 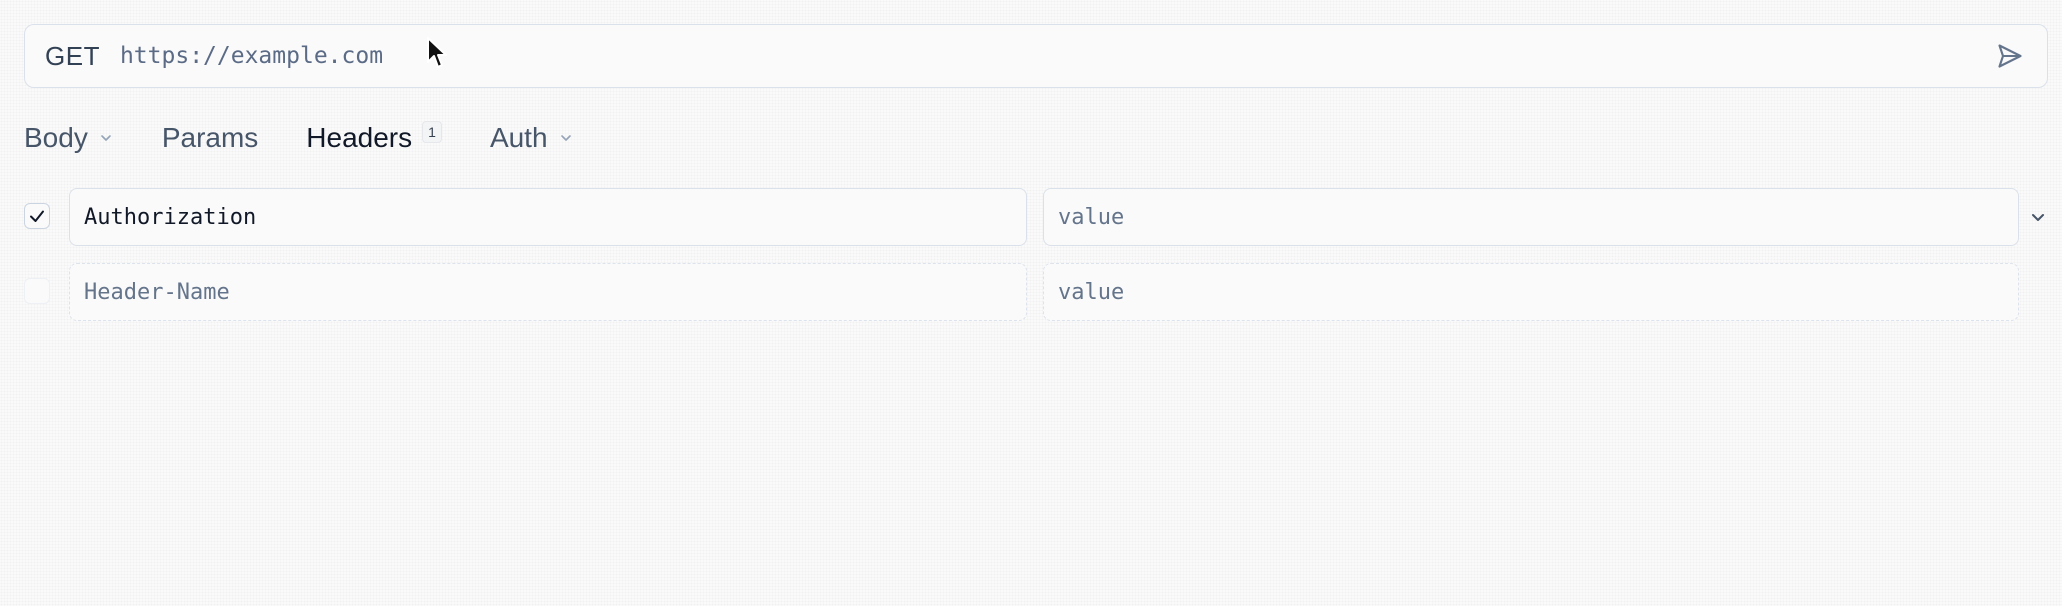 What do you see at coordinates (1036, 217) in the screenshot?
I see `header-row: Authorization value` at bounding box center [1036, 217].